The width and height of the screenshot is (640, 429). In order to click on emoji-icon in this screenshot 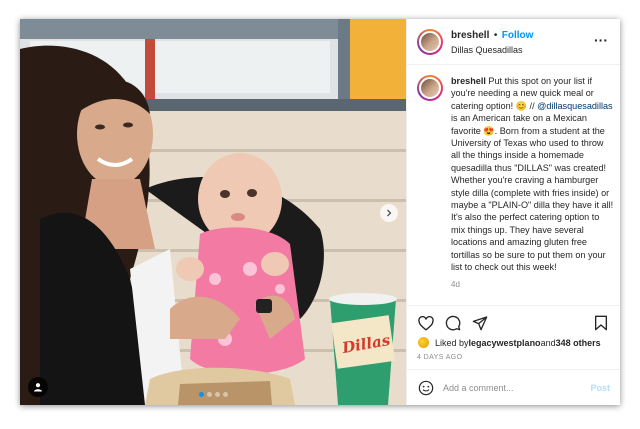, I will do `click(426, 387)`.